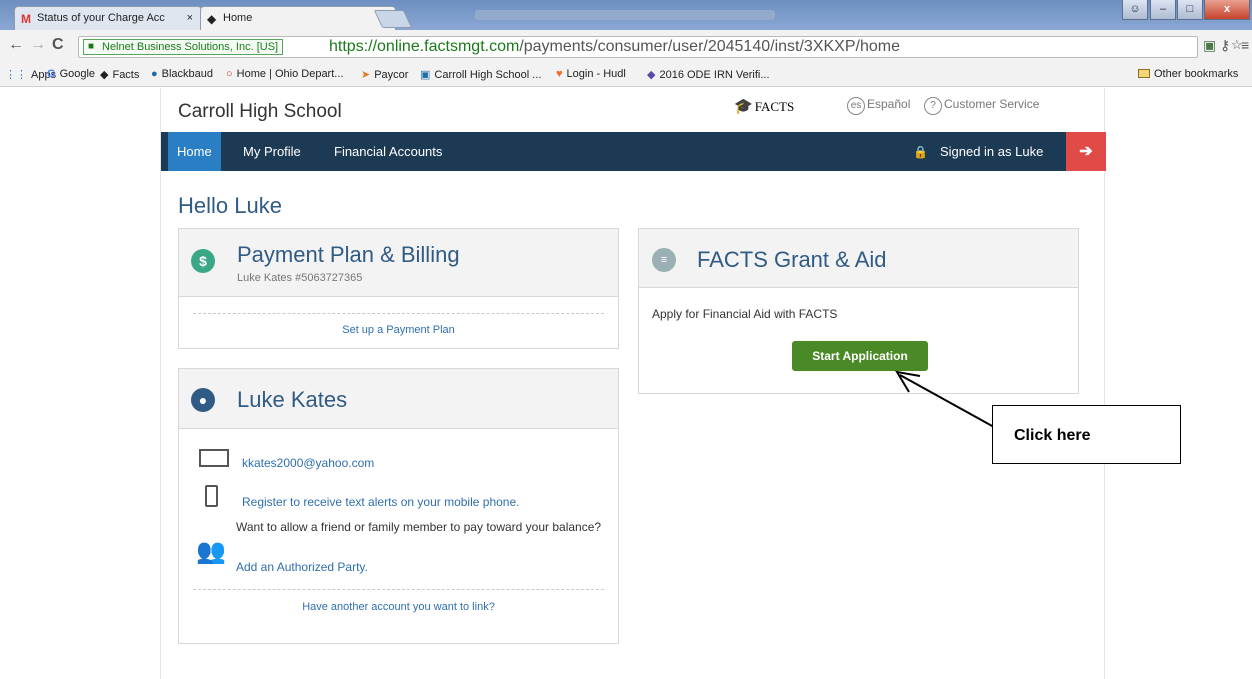  What do you see at coordinates (1052, 435) in the screenshot?
I see `callout-text: Click here` at bounding box center [1052, 435].